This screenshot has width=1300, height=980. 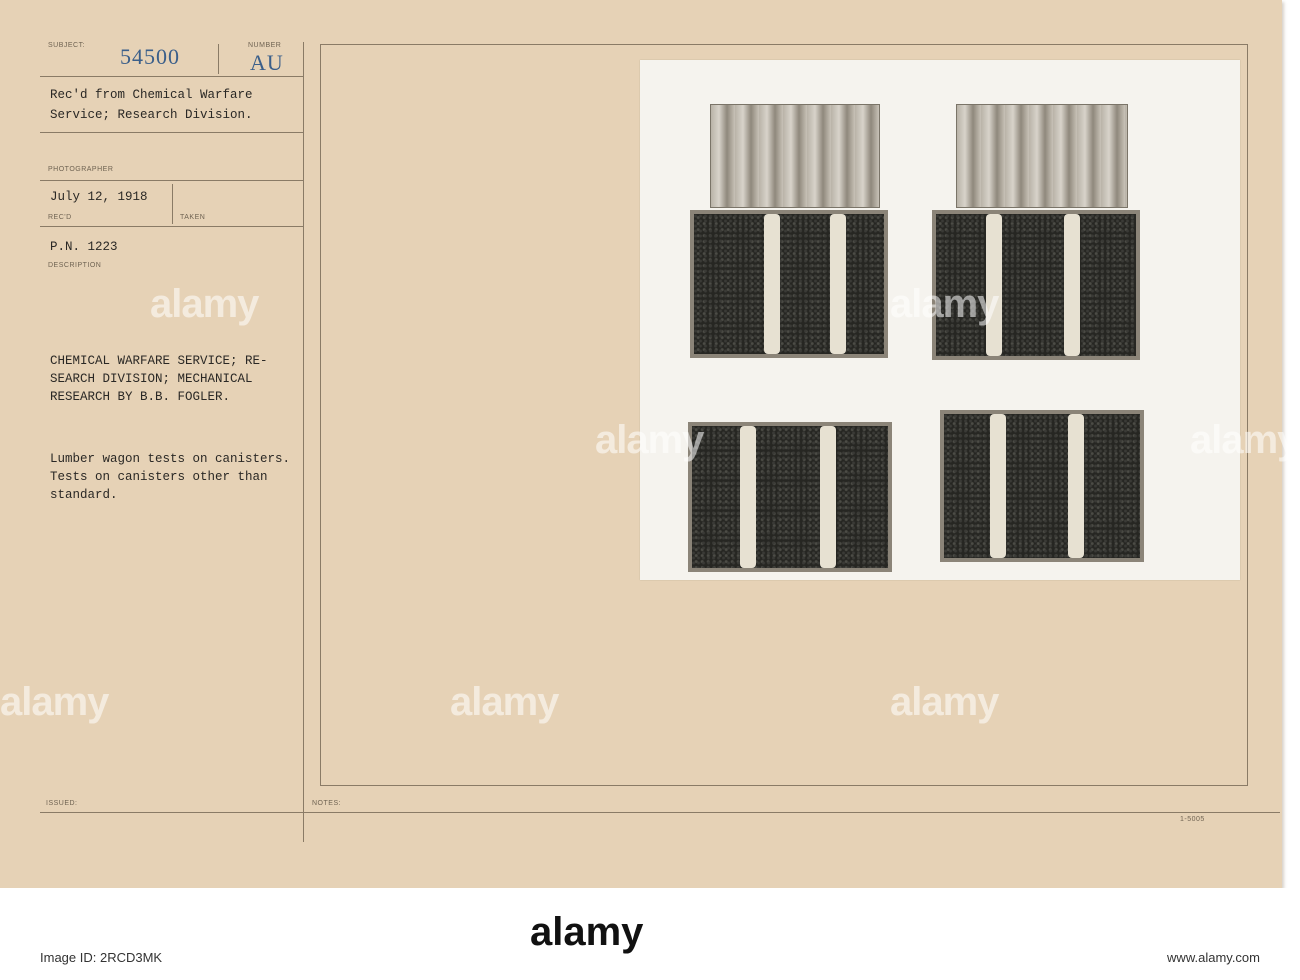 I want to click on site-url: www.alamy.com, so click(x=1213, y=957).